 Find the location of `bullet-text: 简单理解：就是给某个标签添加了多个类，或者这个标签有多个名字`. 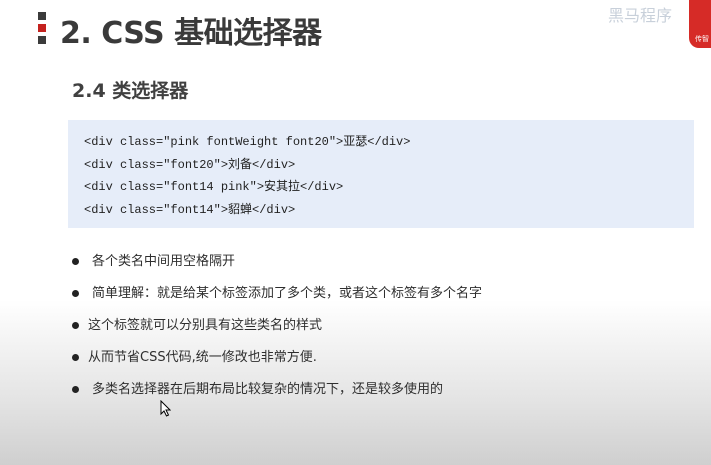

bullet-text: 简单理解：就是给某个标签添加了多个类，或者这个标签有多个名字 is located at coordinates (287, 293).